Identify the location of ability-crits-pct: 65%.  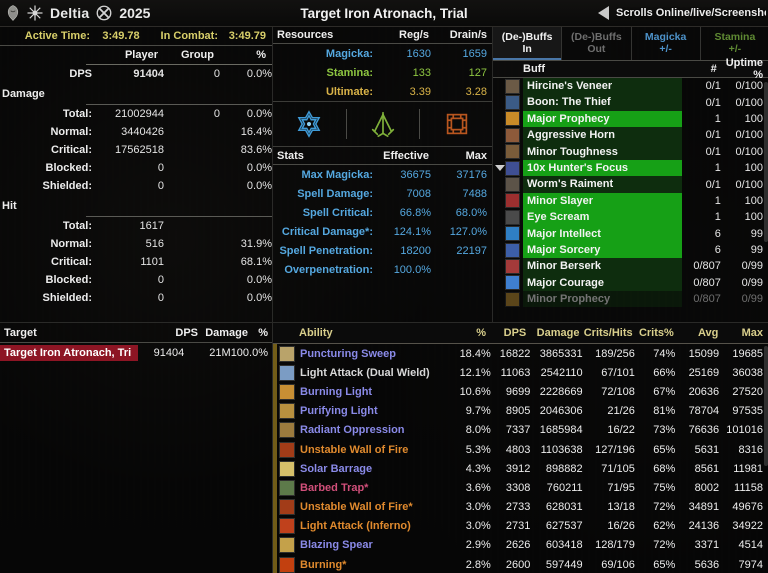
(664, 564).